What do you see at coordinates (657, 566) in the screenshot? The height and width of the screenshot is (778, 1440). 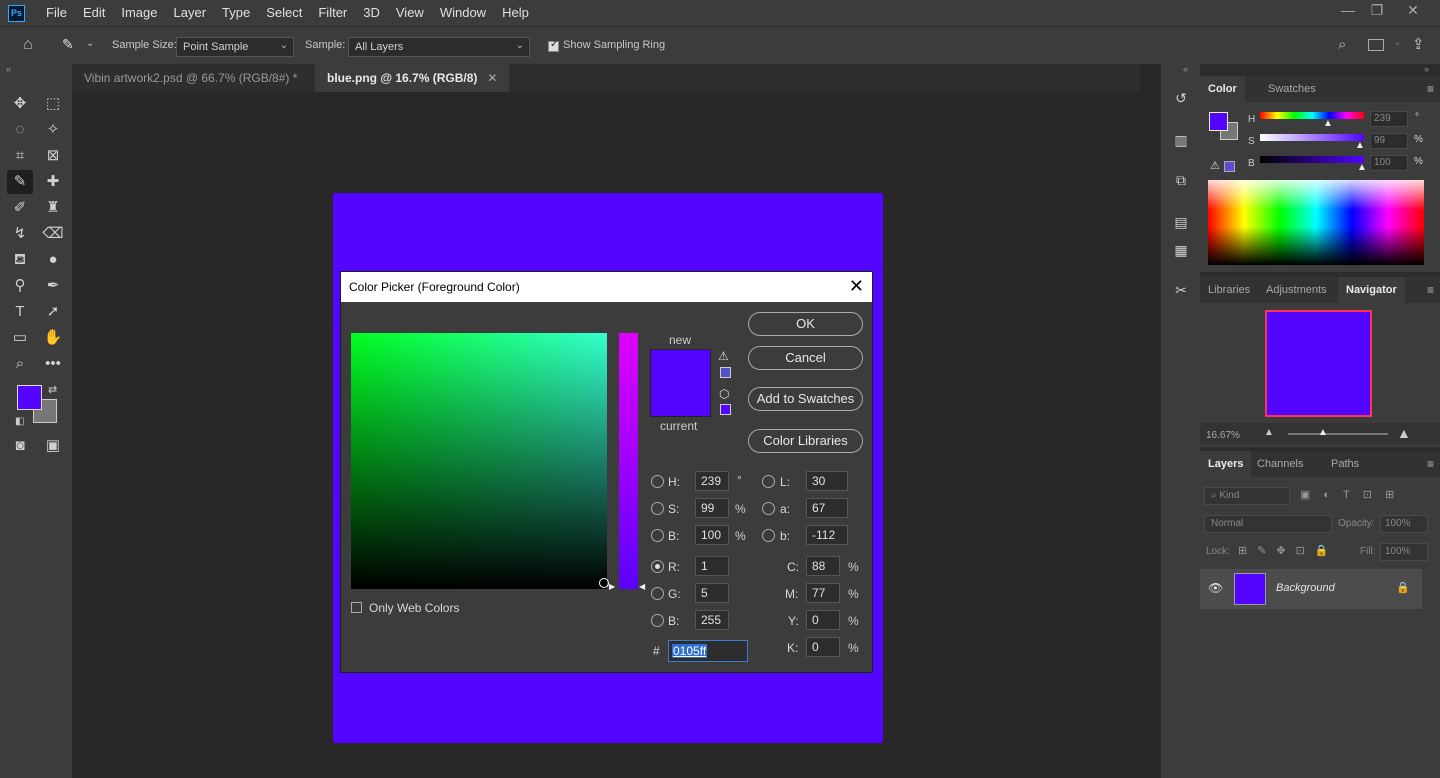 I see `r-radio` at bounding box center [657, 566].